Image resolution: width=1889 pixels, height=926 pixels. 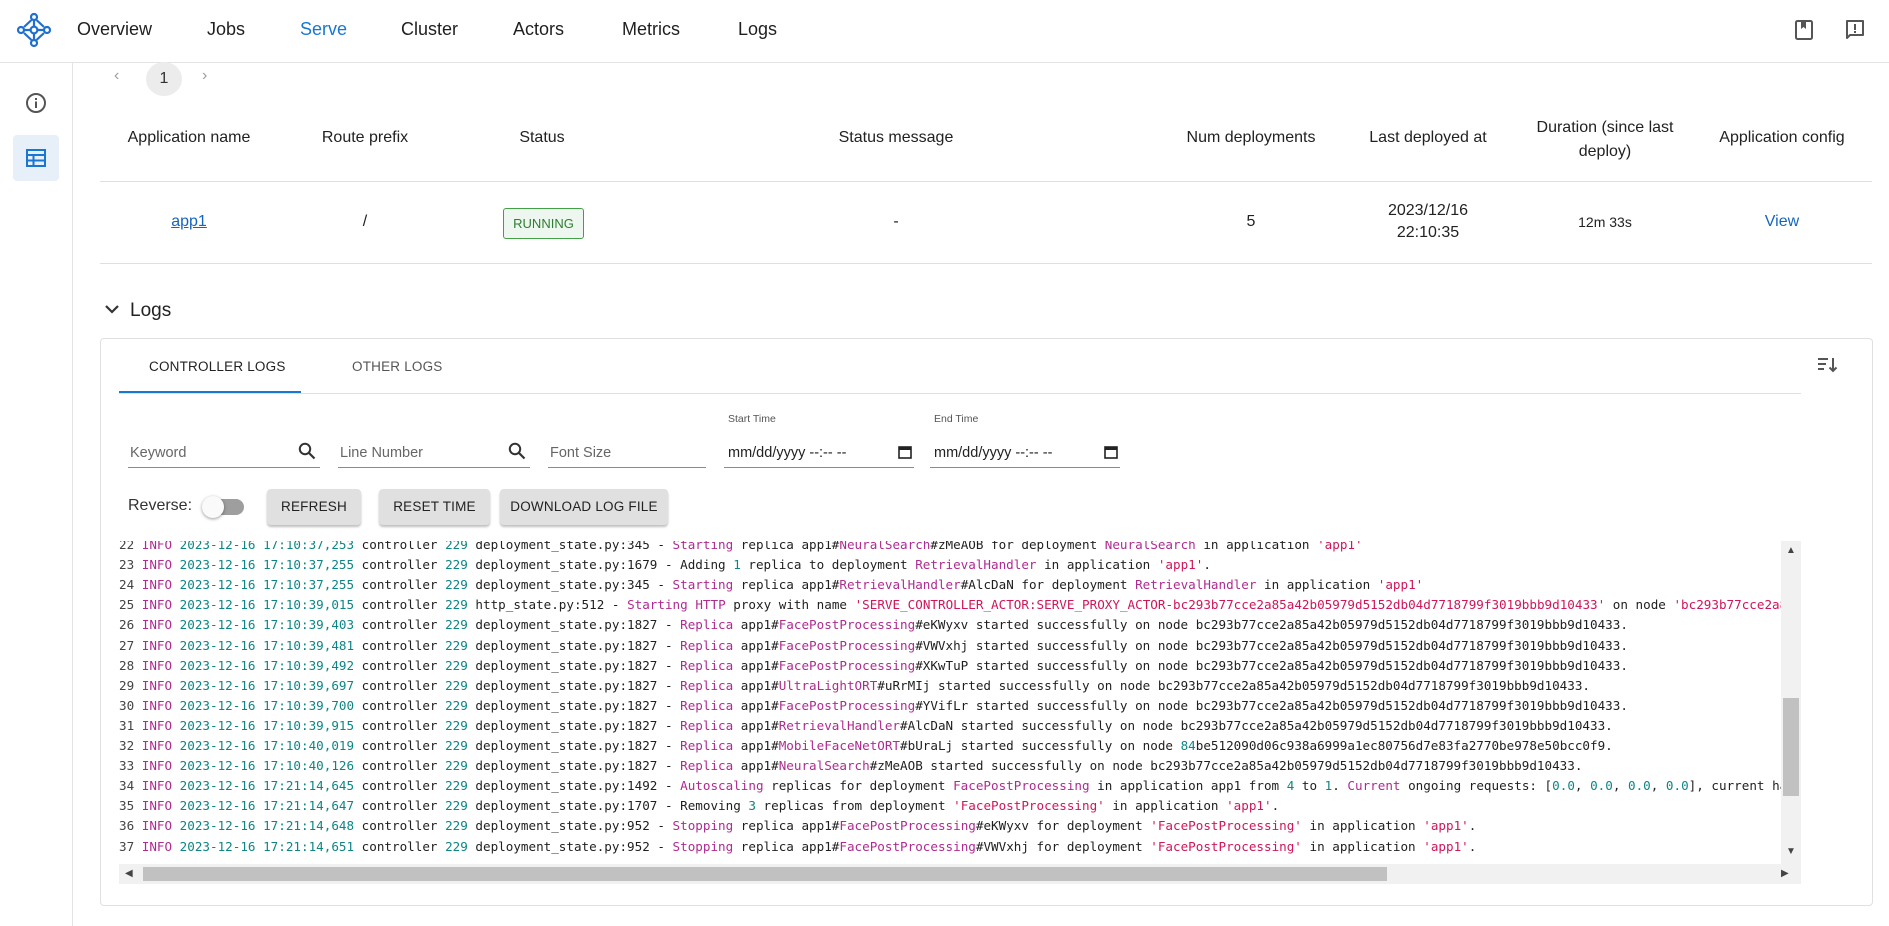 What do you see at coordinates (1251, 138) in the screenshot?
I see `header-num-deployments: Num deployments` at bounding box center [1251, 138].